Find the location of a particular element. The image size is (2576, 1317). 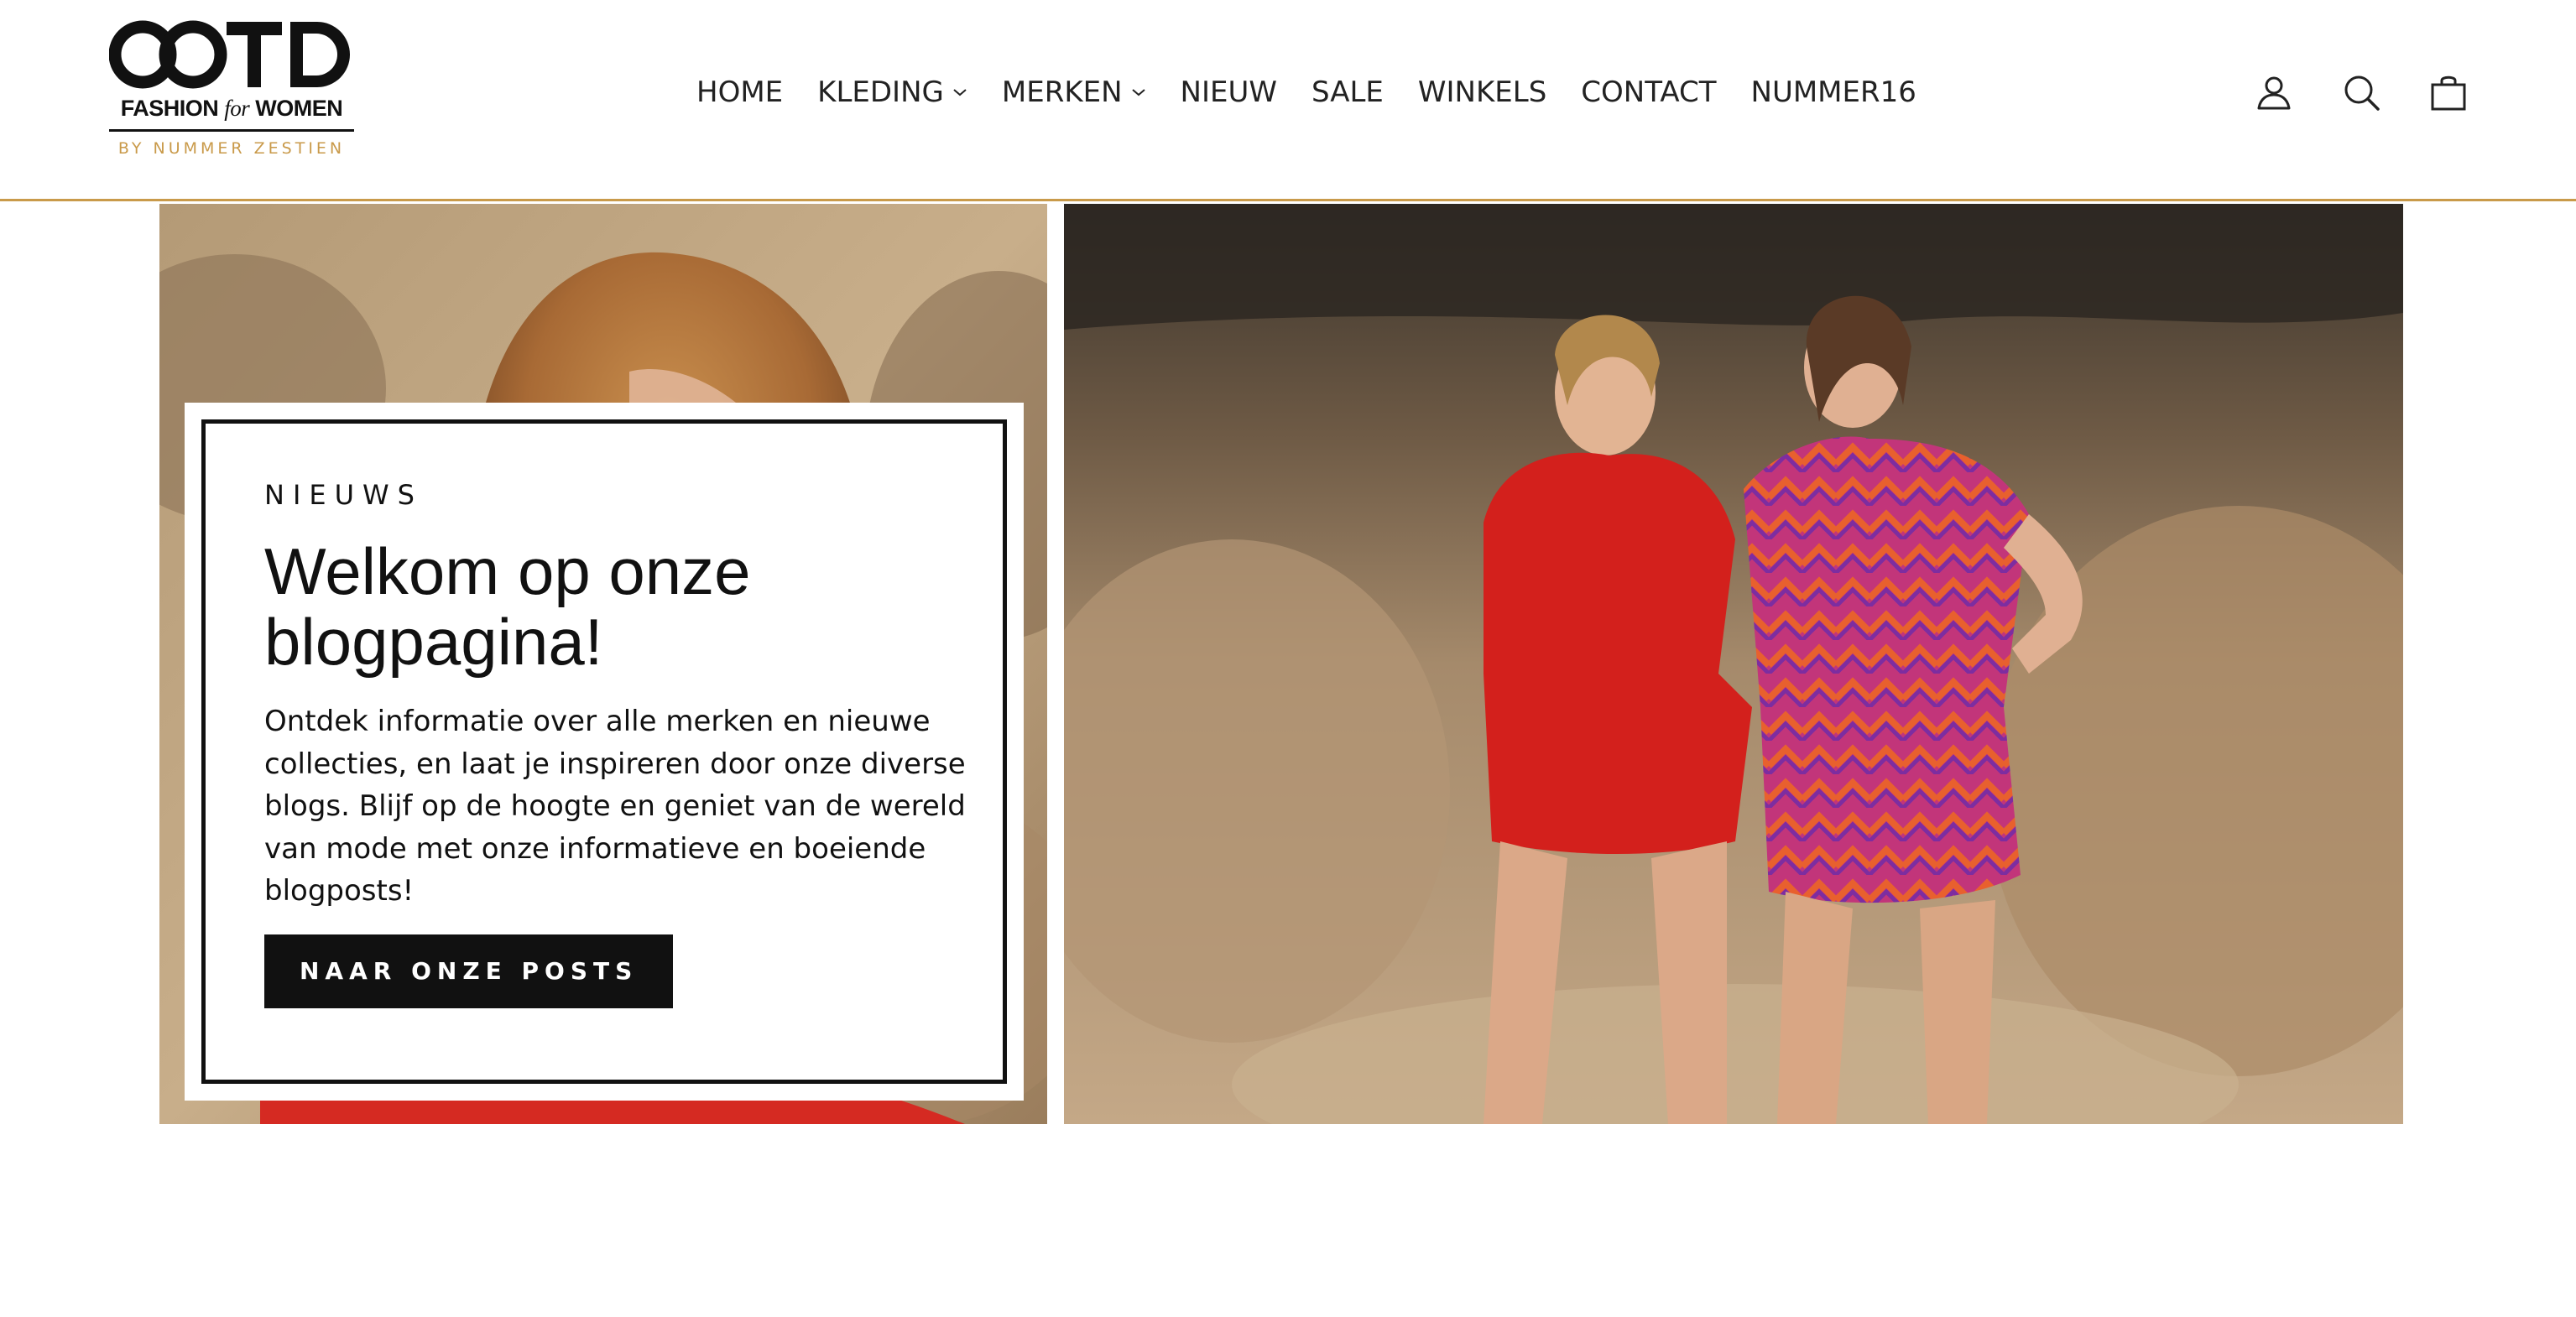

bag-icon is located at coordinates (2448, 93).